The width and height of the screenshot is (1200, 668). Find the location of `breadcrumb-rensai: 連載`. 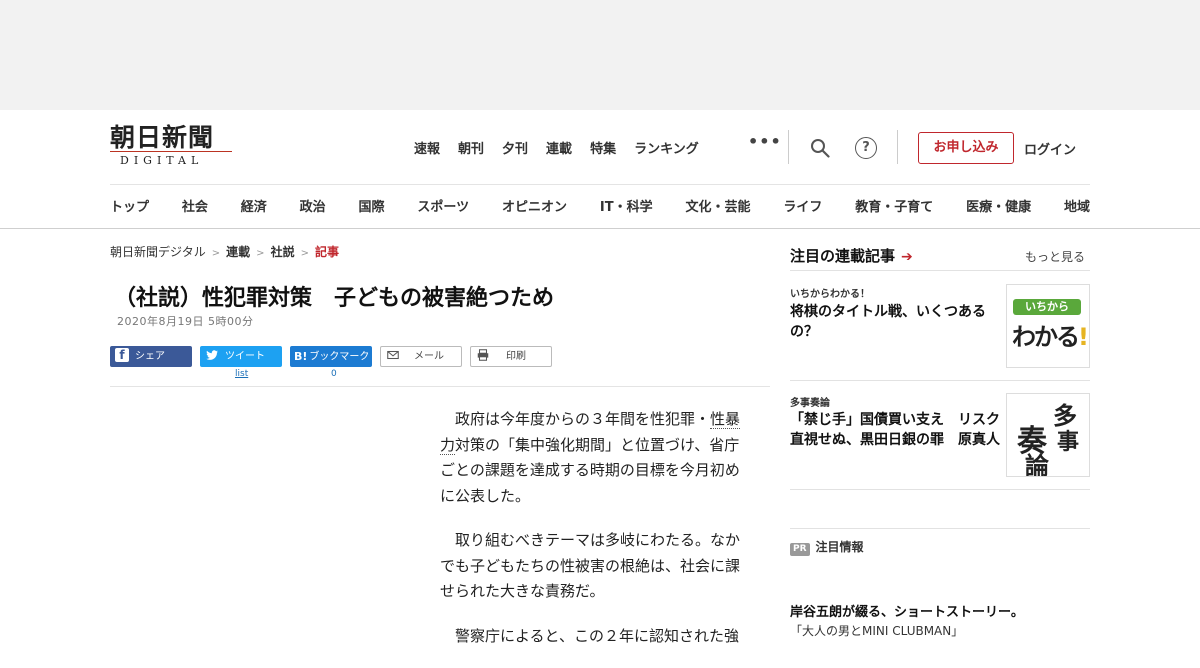

breadcrumb-rensai: 連載 is located at coordinates (238, 252).